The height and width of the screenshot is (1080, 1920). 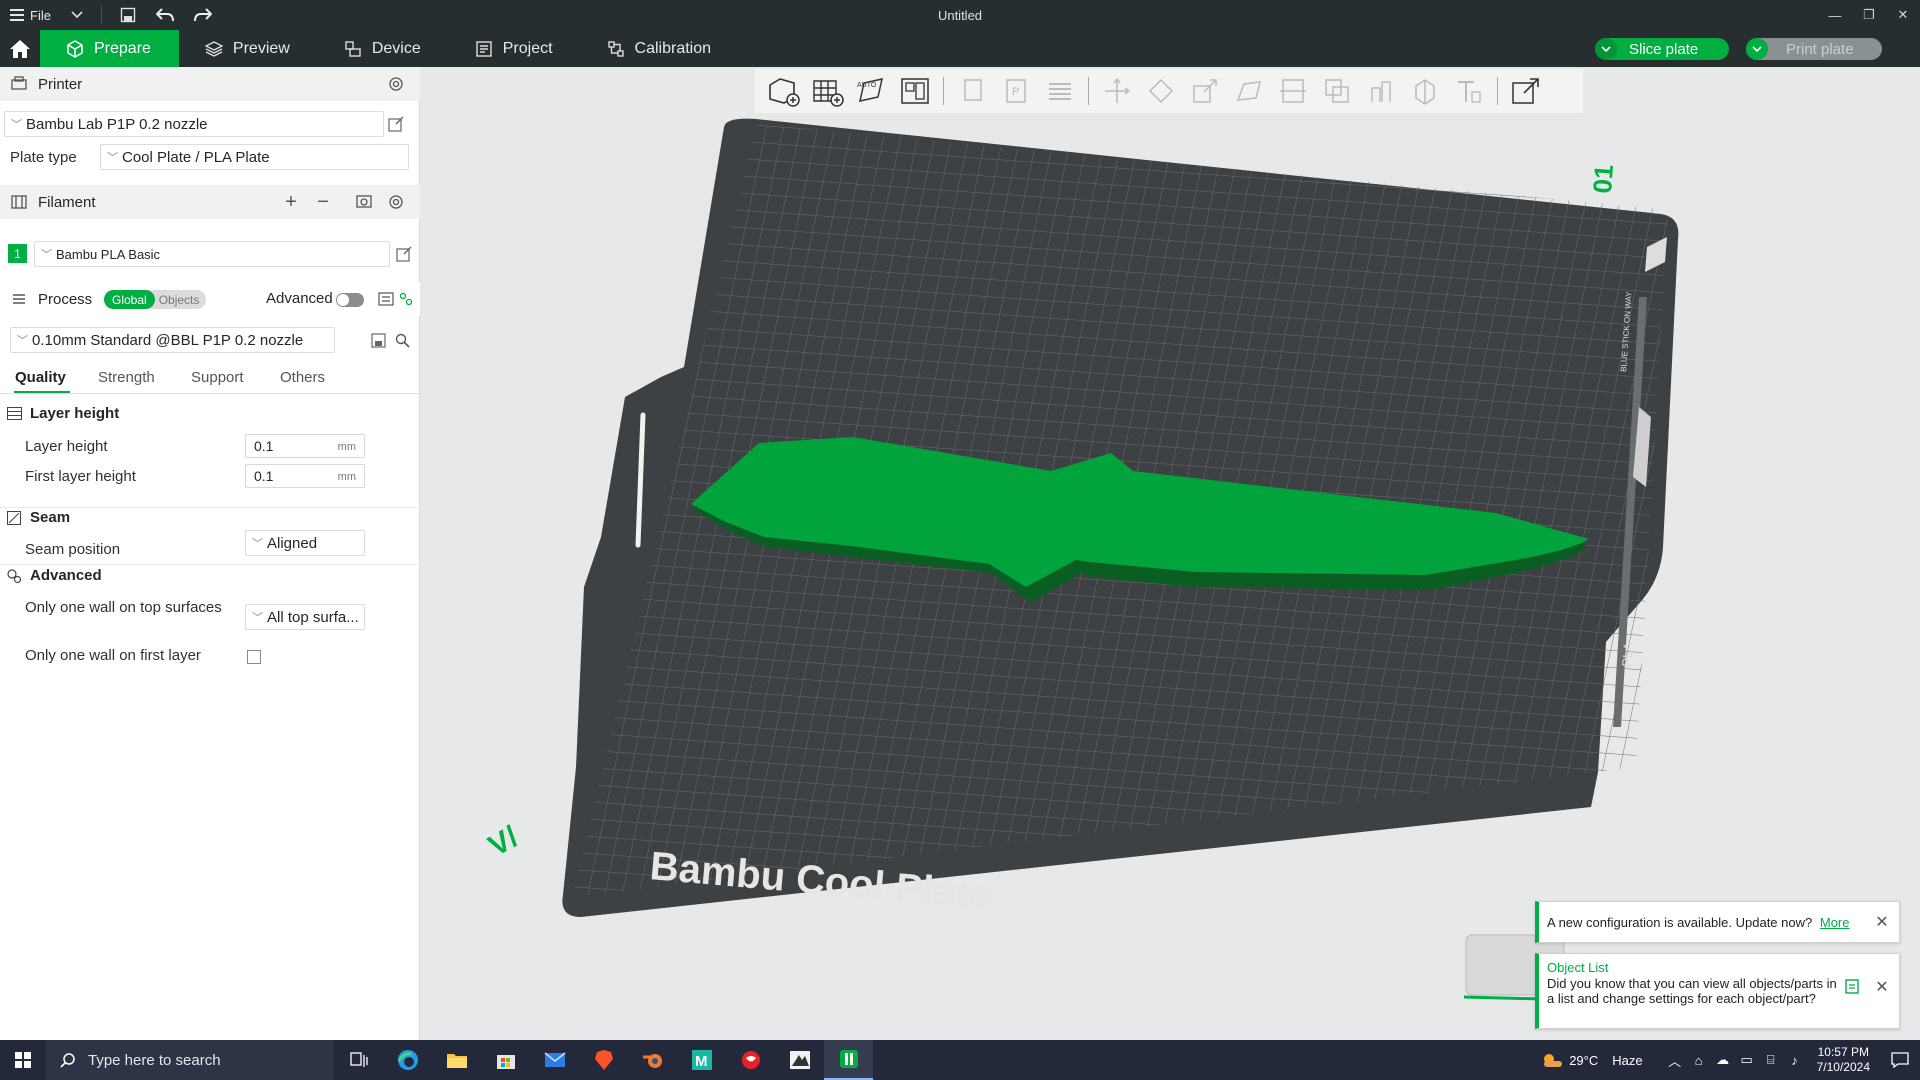 What do you see at coordinates (799, 1060) in the screenshot?
I see `sketch-app-icon` at bounding box center [799, 1060].